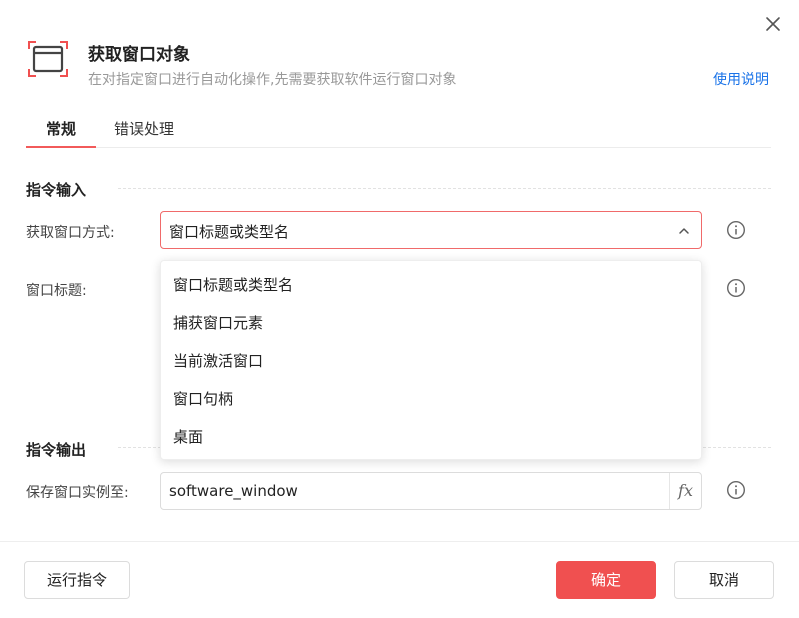 The image size is (799, 618). What do you see at coordinates (77, 580) in the screenshot?
I see `run-command-button: 运行指令` at bounding box center [77, 580].